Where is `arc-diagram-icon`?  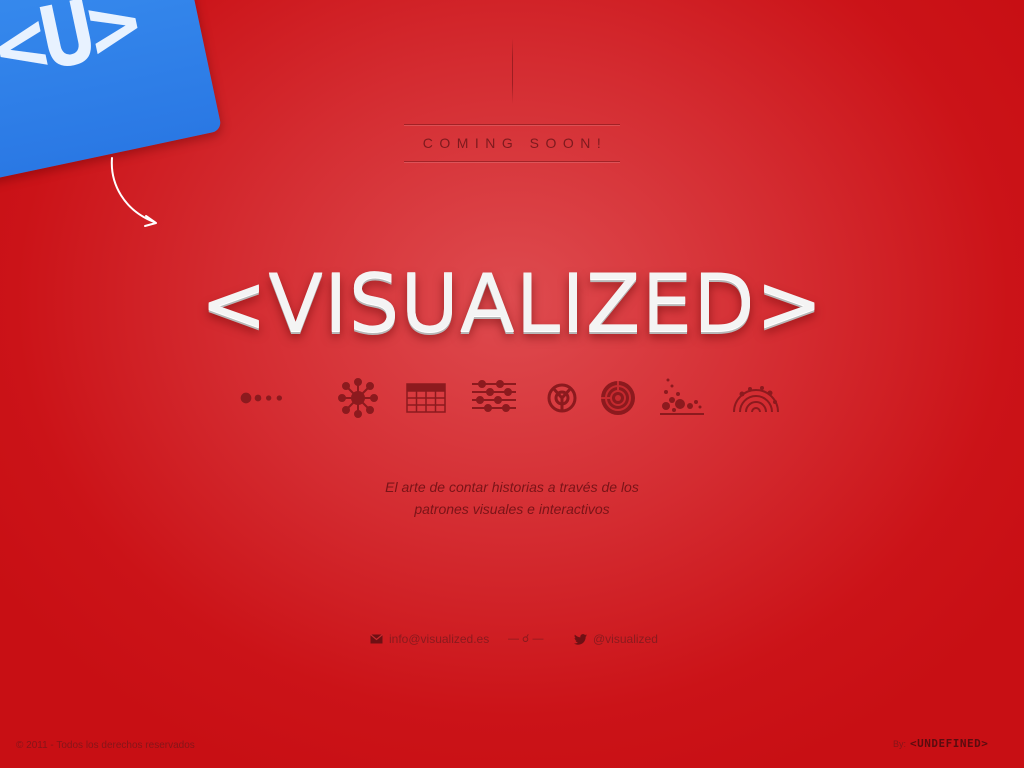
arc-diagram-icon is located at coordinates (756, 399).